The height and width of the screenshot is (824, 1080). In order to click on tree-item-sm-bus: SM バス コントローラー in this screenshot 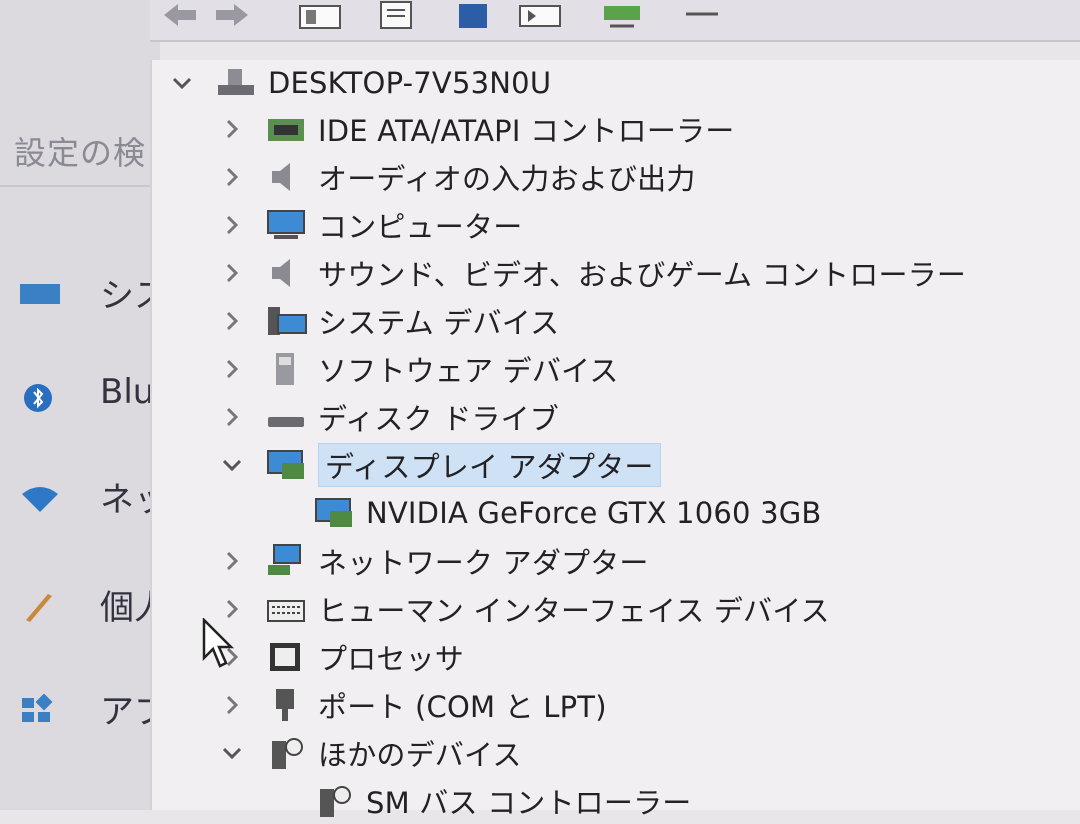, I will do `click(501, 801)`.